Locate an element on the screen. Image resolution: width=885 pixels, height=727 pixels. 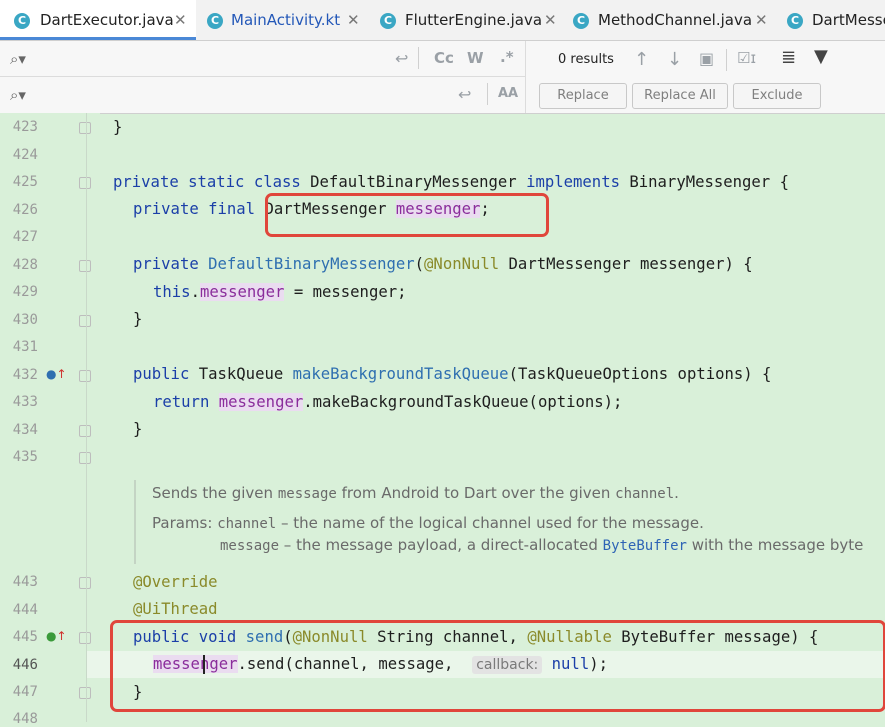
bytebuffer-link: ByteBuffer is located at coordinates (645, 546).